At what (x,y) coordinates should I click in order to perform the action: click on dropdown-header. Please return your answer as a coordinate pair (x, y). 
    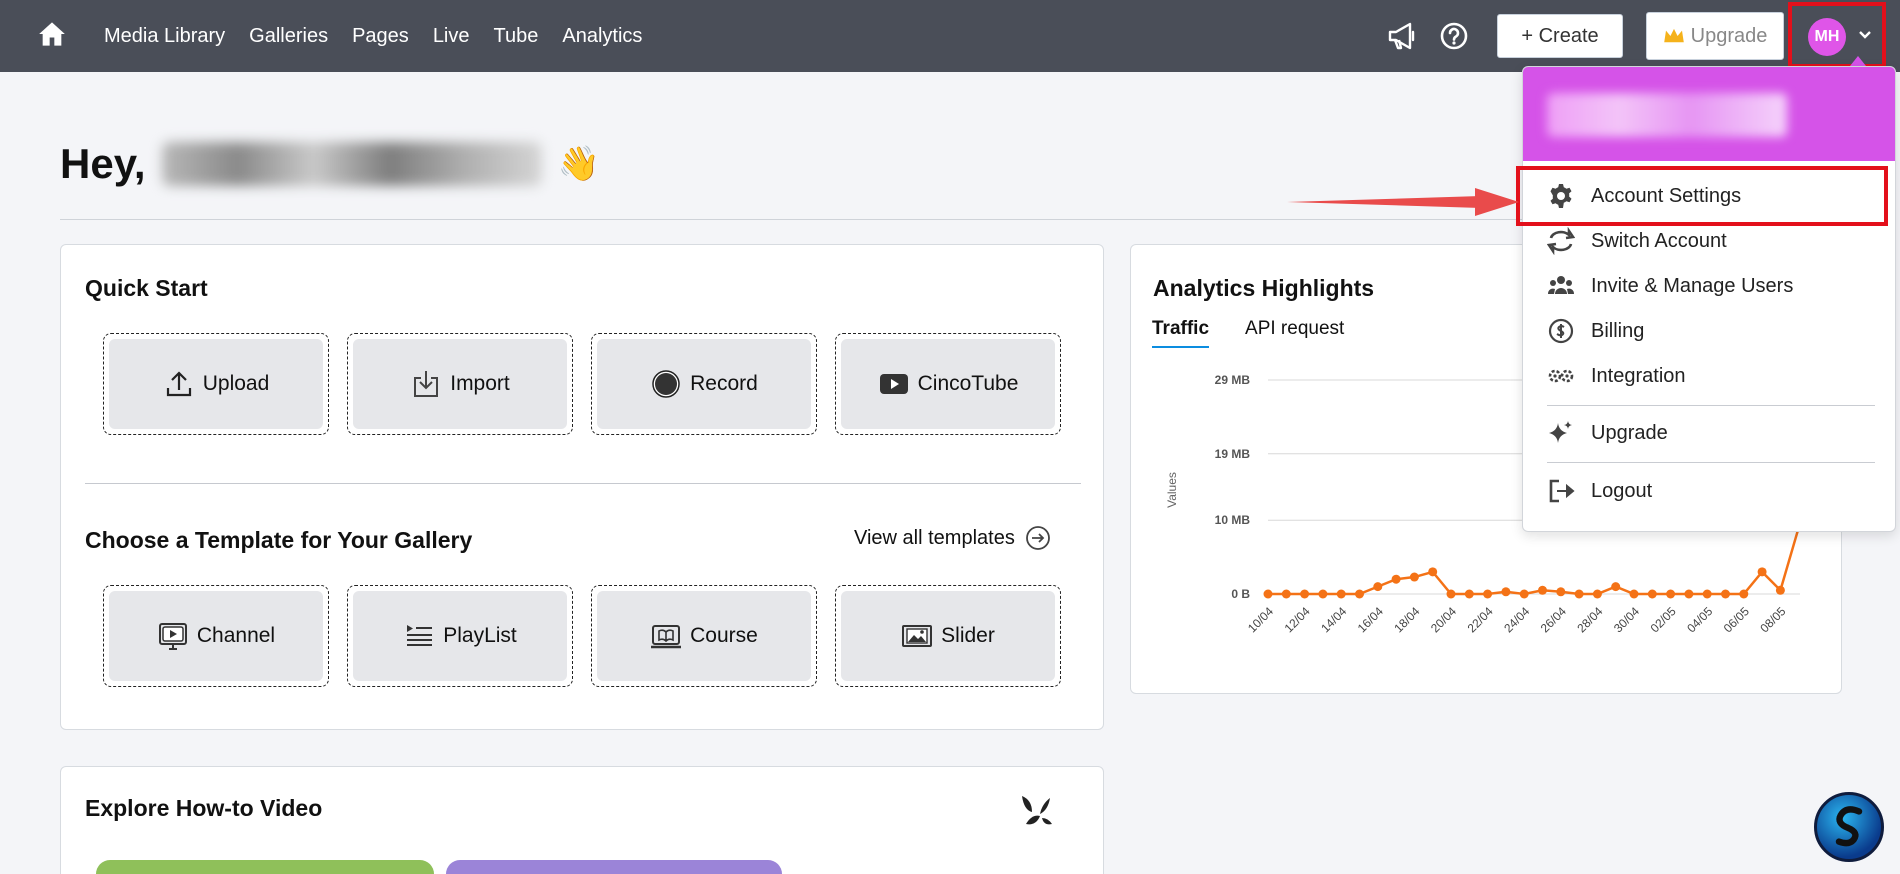
    Looking at the image, I should click on (1709, 114).